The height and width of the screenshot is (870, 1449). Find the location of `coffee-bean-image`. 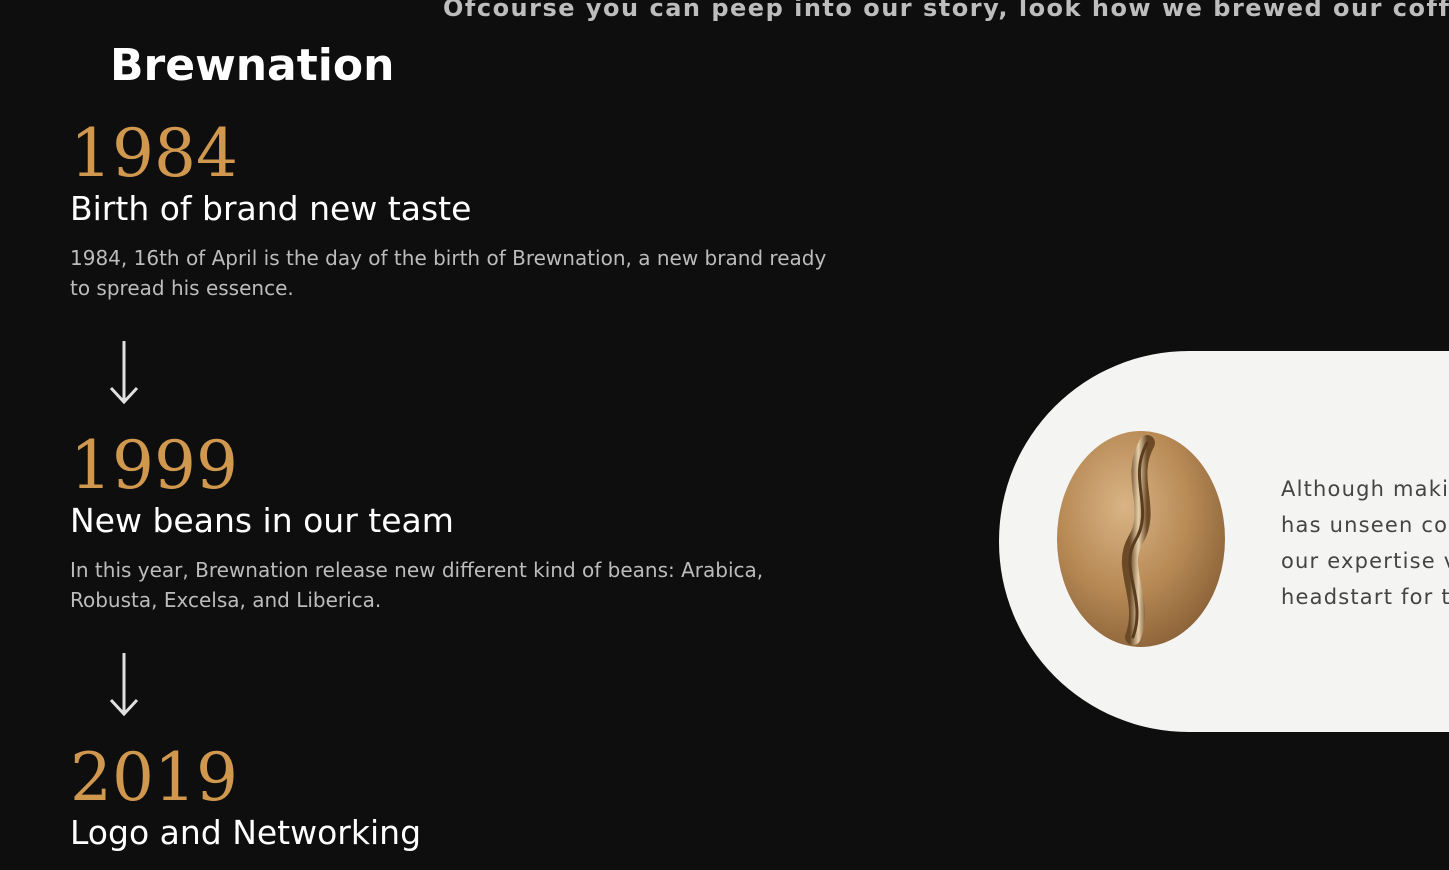

coffee-bean-image is located at coordinates (1141, 539).